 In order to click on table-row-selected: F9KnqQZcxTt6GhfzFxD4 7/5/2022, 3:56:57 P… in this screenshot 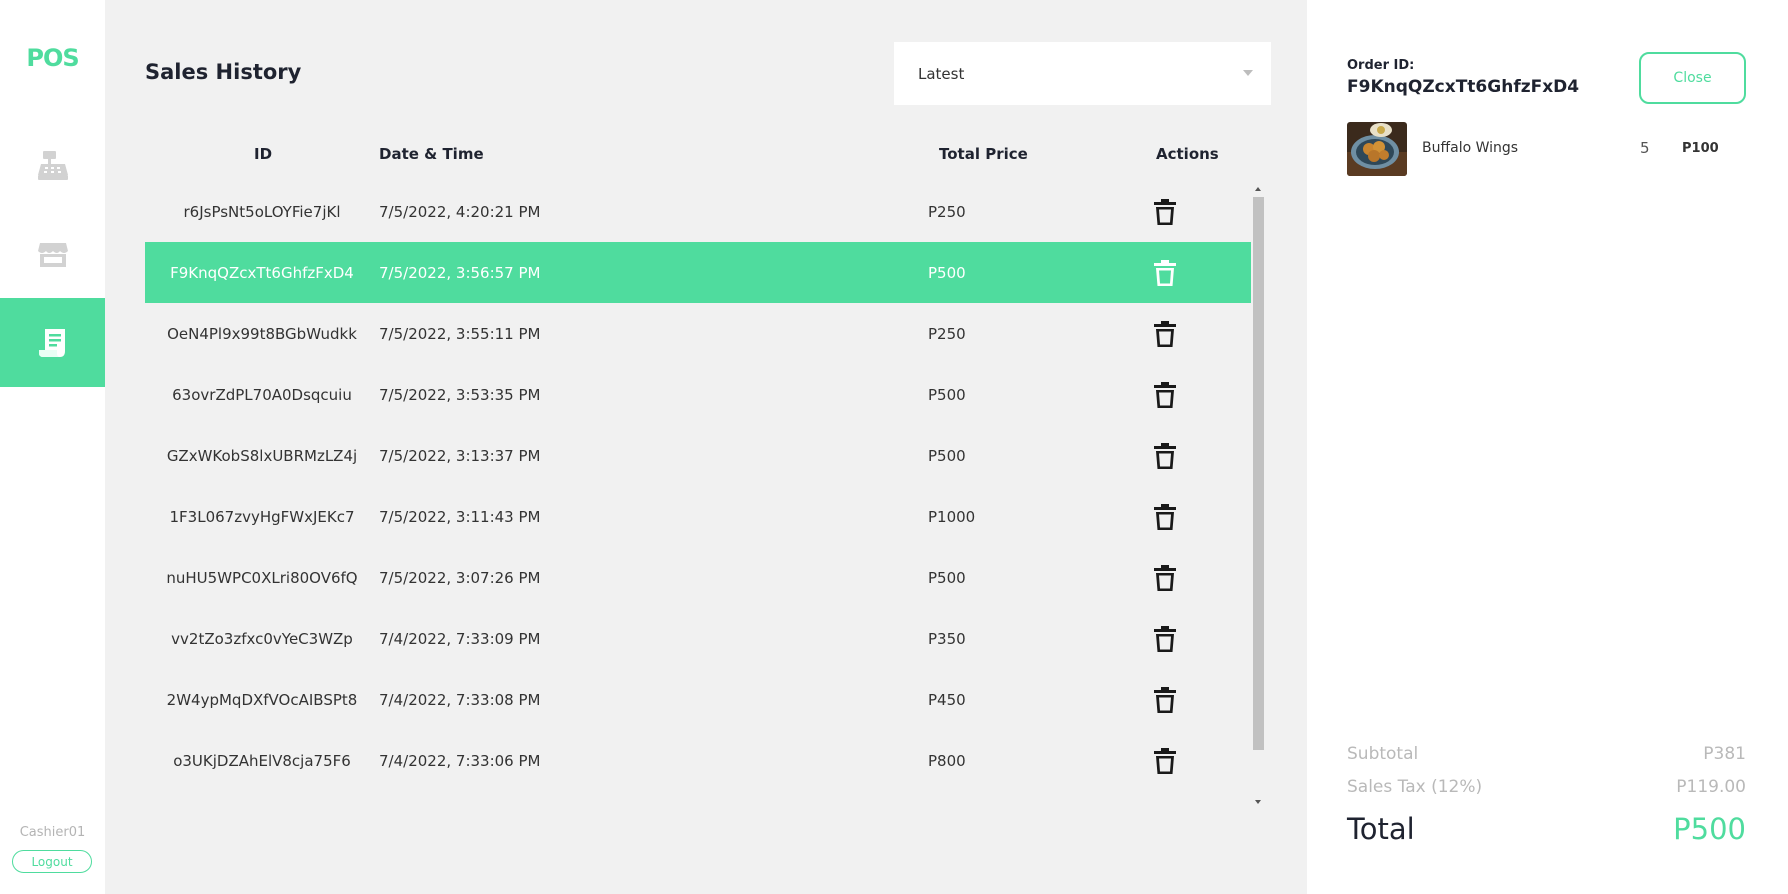, I will do `click(698, 272)`.